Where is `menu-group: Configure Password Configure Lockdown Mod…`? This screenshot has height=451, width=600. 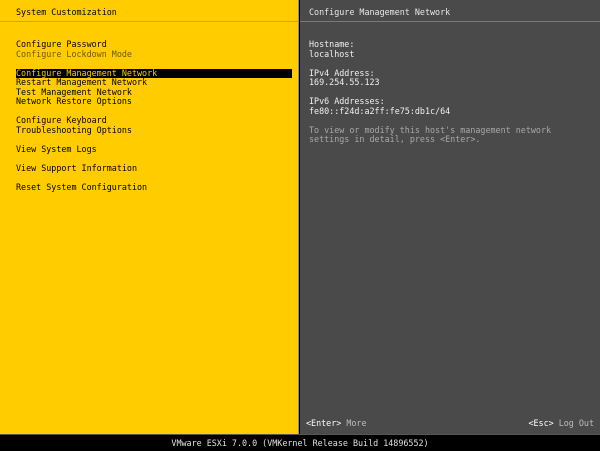 menu-group: Configure Password Configure Lockdown Mod… is located at coordinates (154, 49).